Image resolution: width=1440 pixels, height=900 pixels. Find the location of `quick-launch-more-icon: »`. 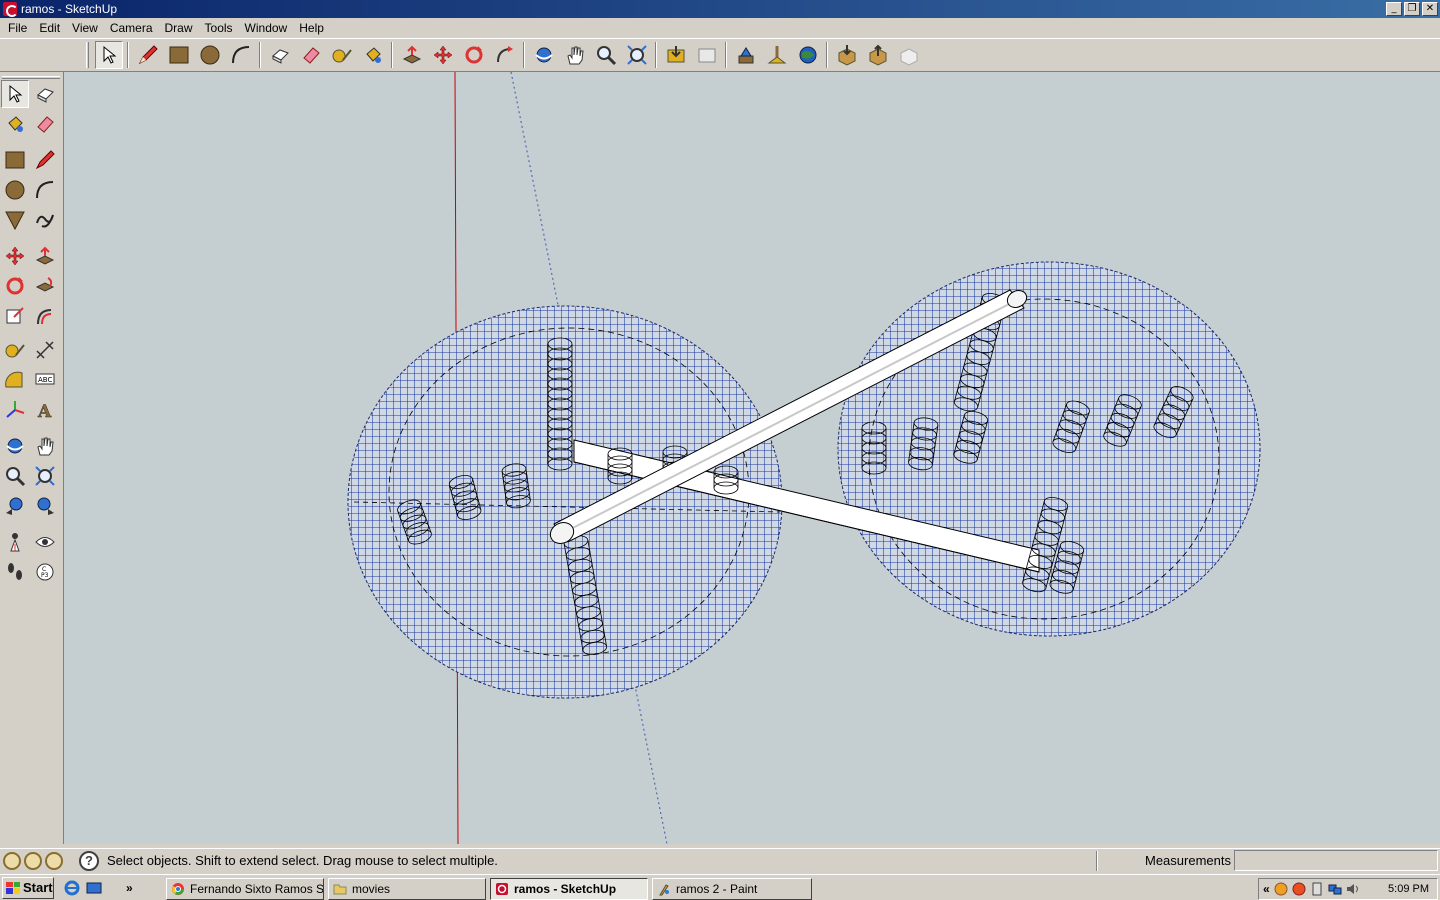

quick-launch-more-icon: » is located at coordinates (129, 888).